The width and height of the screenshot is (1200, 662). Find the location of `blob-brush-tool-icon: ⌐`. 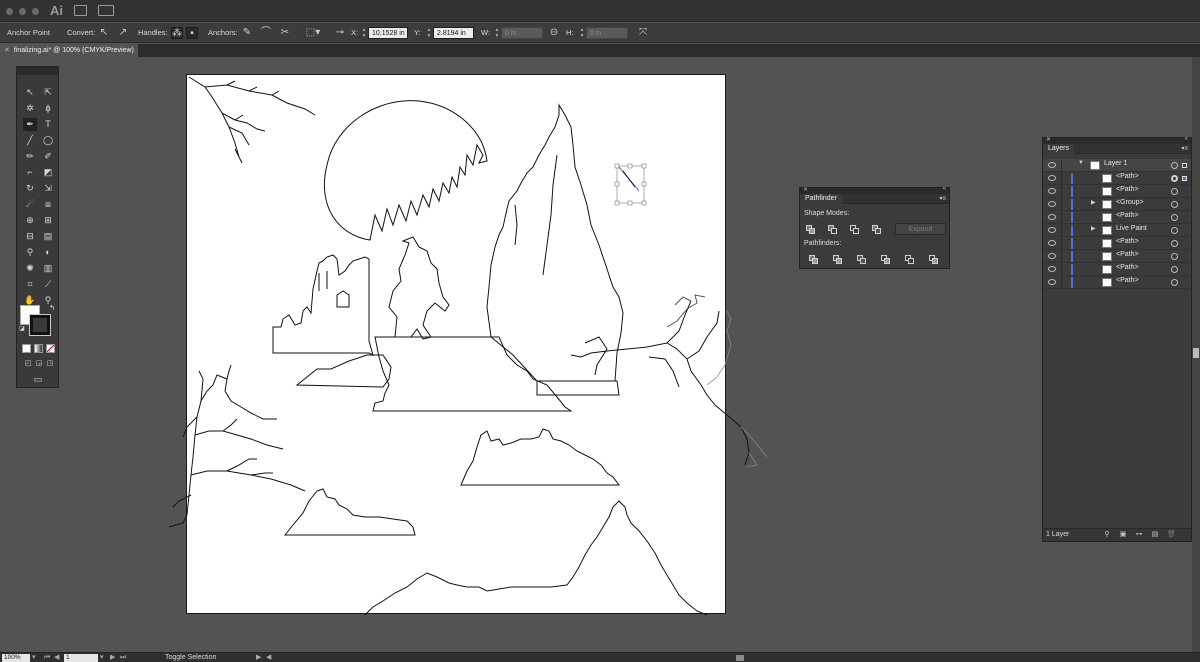

blob-brush-tool-icon: ⌐ is located at coordinates (30, 172).